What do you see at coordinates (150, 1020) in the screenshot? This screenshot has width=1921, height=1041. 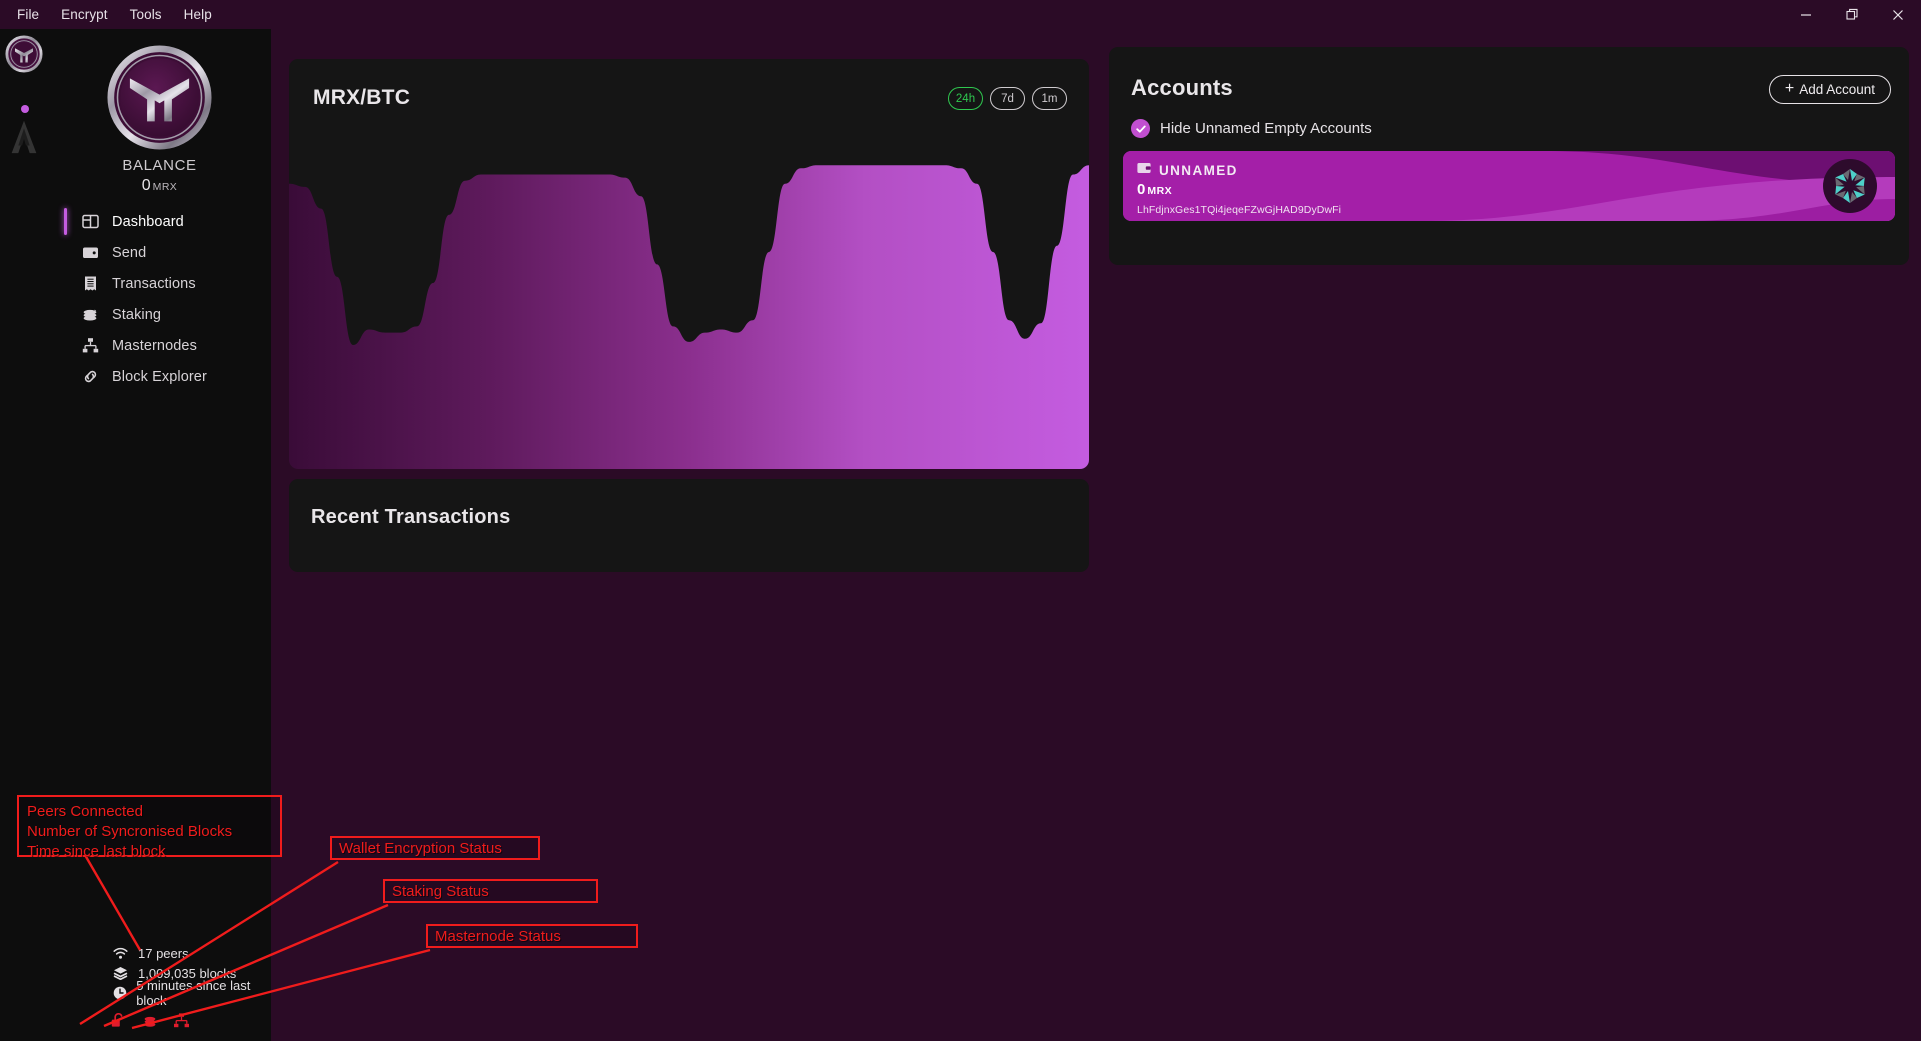 I see `coins-stack-status-icon` at bounding box center [150, 1020].